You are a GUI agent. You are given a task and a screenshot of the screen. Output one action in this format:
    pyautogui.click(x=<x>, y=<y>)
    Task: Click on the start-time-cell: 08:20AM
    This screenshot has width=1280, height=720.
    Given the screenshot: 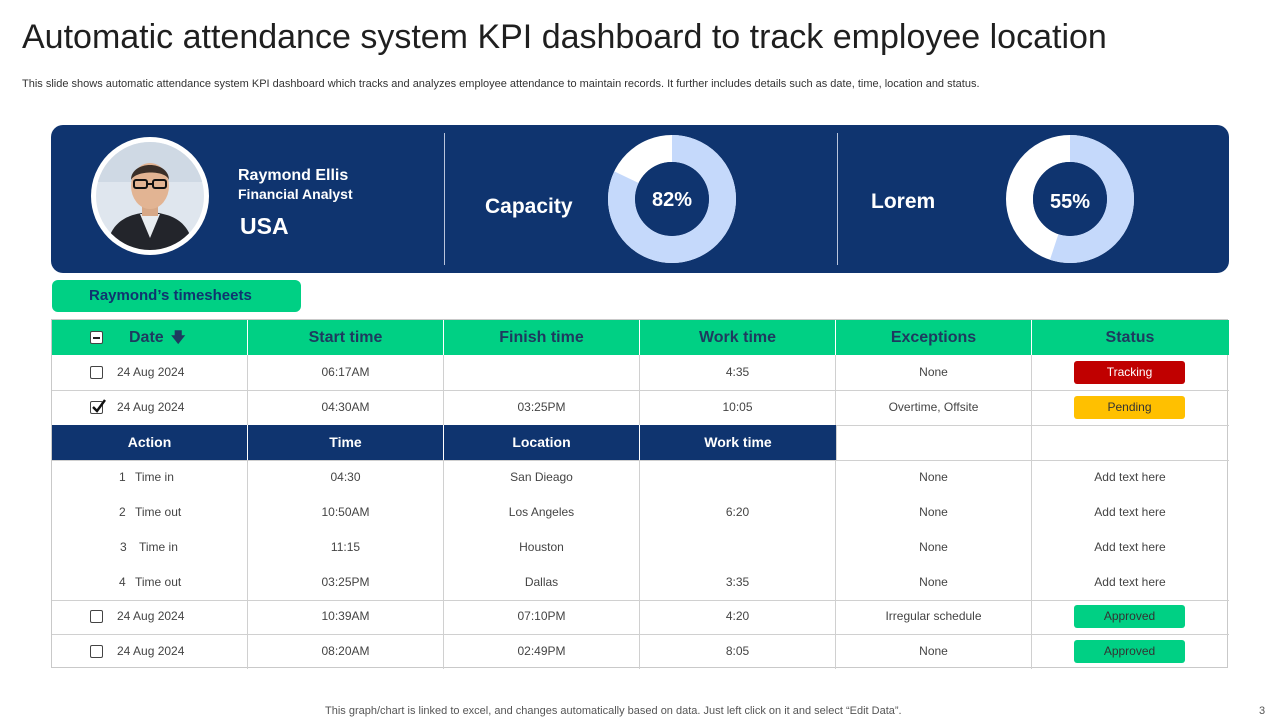 What is the action you would take?
    pyautogui.click(x=346, y=651)
    